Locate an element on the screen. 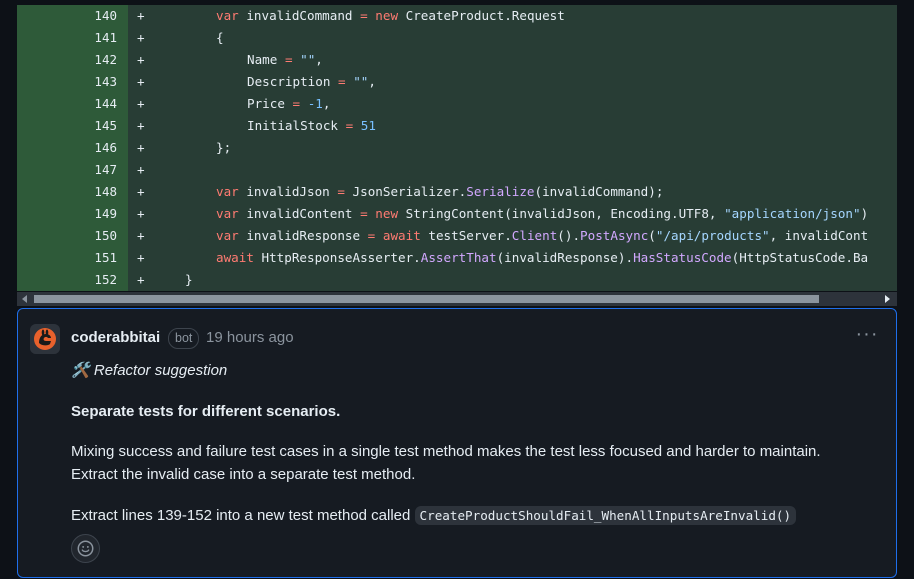  add-reaction-button is located at coordinates (85, 548).